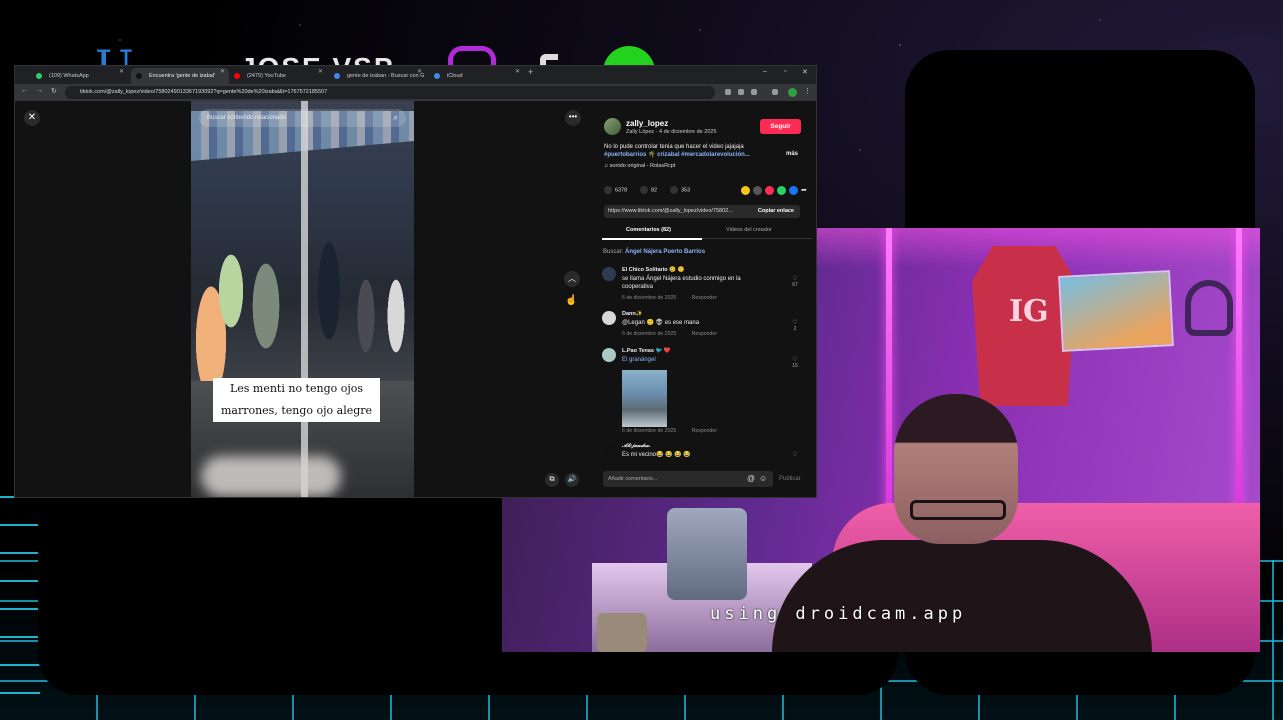 Image resolution: width=1283 pixels, height=720 pixels. What do you see at coordinates (644, 190) in the screenshot?
I see `comment-icon` at bounding box center [644, 190].